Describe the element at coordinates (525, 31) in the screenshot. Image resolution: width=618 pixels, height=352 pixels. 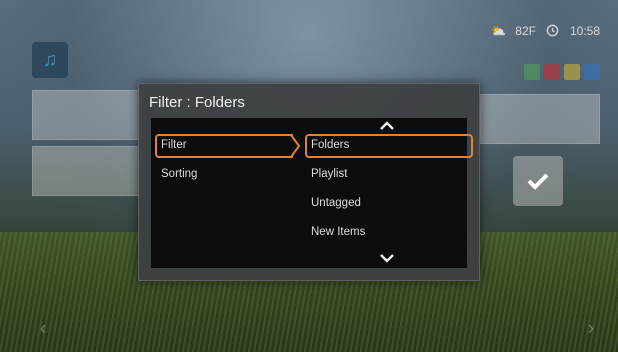
I see `temperature-label: 82F` at that location.